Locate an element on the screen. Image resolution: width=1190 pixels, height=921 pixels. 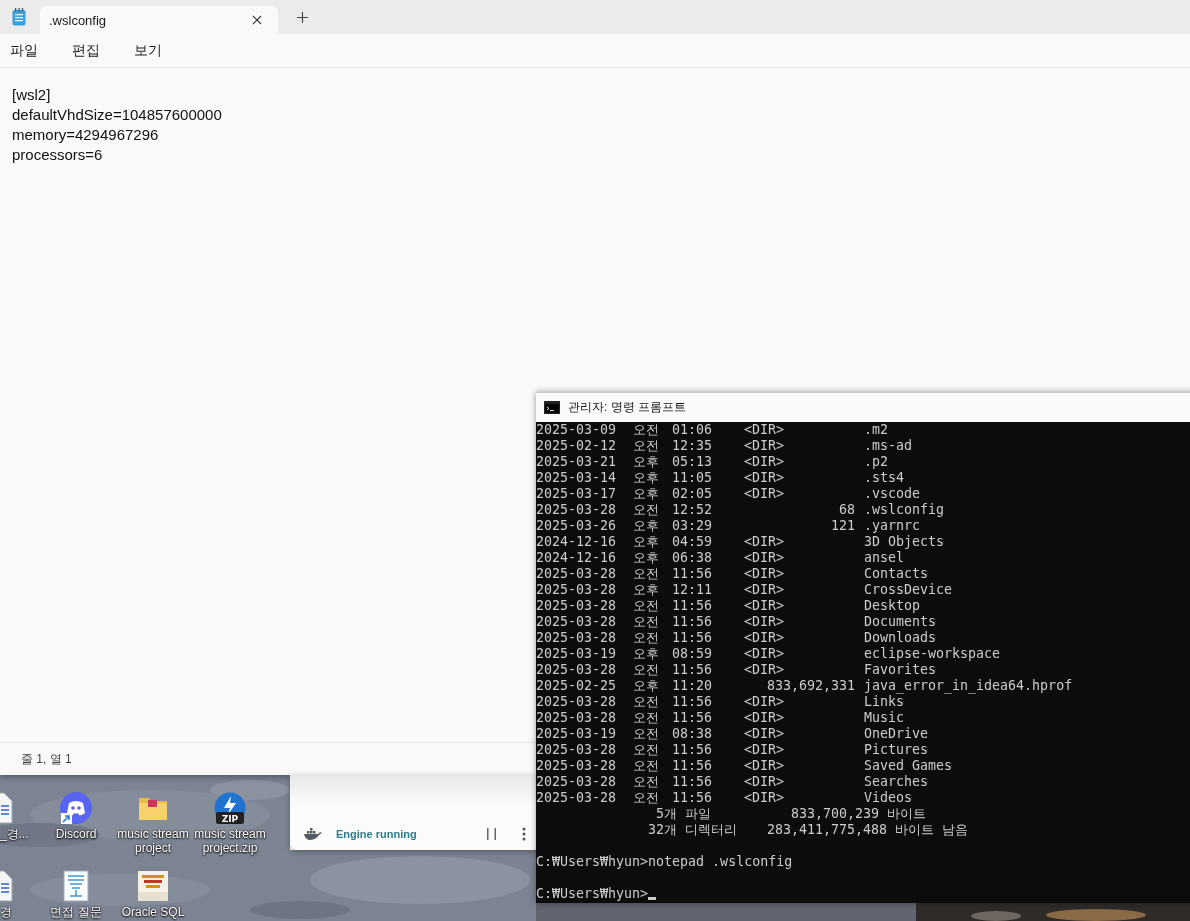
file-name: Contacts is located at coordinates (896, 574).